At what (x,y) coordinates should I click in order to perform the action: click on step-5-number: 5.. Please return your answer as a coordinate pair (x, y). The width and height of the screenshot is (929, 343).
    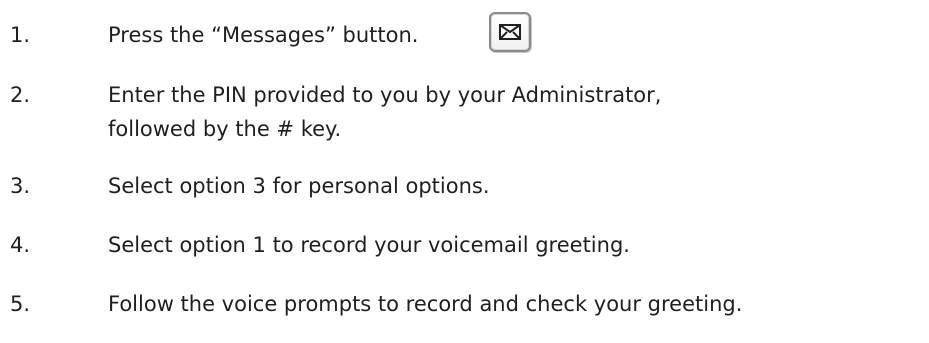
    Looking at the image, I should click on (20, 304).